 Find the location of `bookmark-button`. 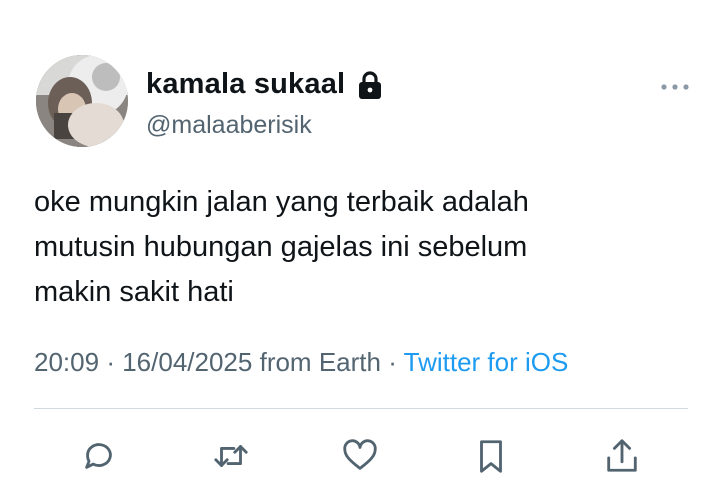

bookmark-button is located at coordinates (491, 456).